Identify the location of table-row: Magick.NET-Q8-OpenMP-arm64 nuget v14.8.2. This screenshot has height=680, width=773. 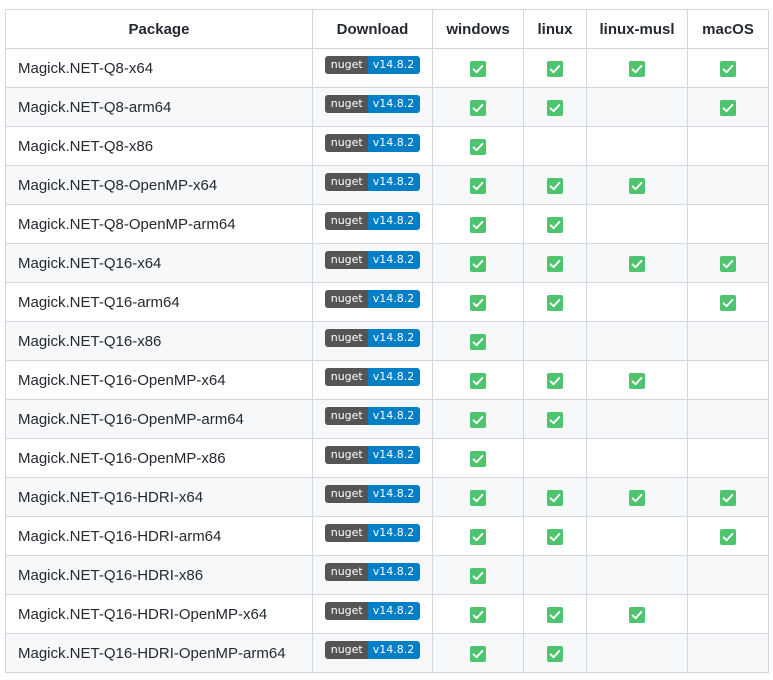
(387, 224).